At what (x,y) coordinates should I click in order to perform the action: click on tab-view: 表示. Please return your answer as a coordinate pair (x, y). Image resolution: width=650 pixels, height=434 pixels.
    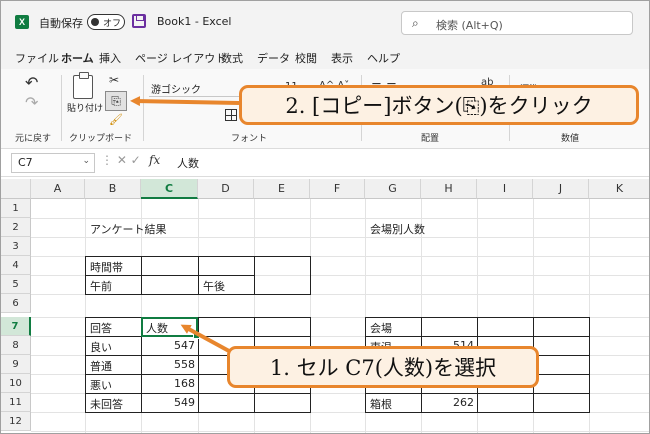
    Looking at the image, I should click on (342, 58).